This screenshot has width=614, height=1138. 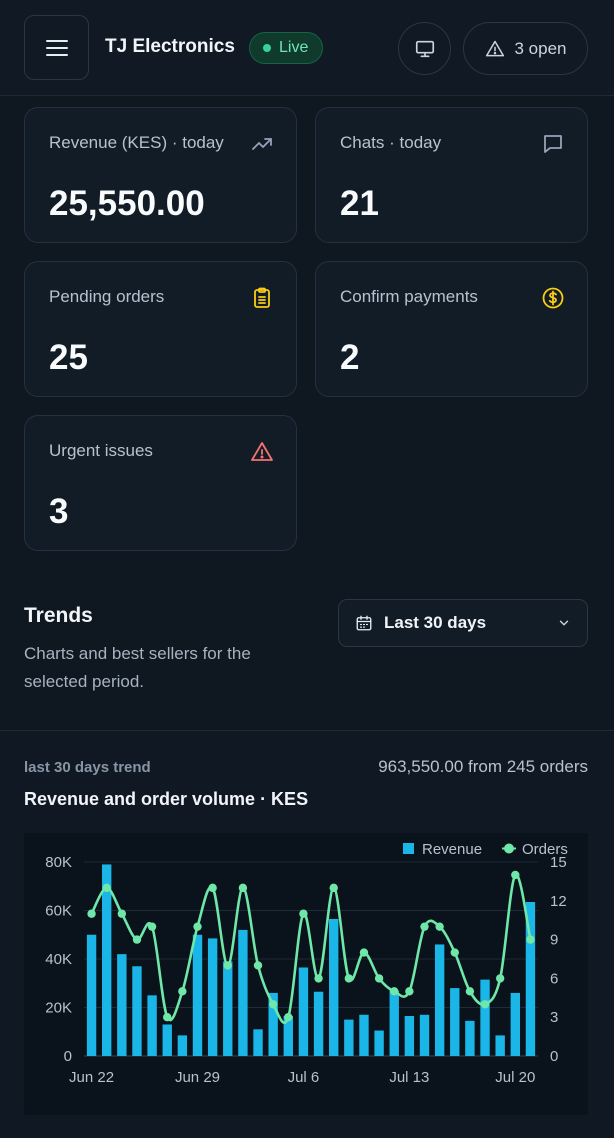 I want to click on date-range-value: Last 30 days, so click(x=435, y=622).